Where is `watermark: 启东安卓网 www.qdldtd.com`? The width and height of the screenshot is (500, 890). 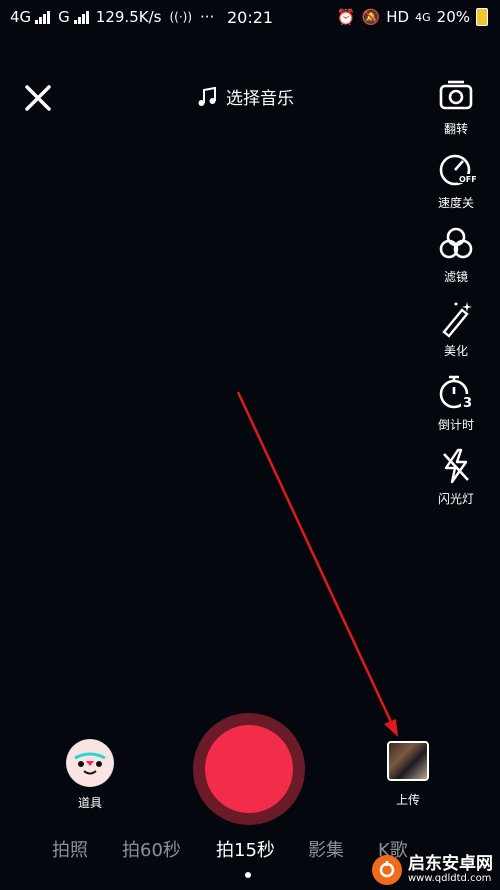 watermark: 启东安卓网 www.qdldtd.com is located at coordinates (436, 870).